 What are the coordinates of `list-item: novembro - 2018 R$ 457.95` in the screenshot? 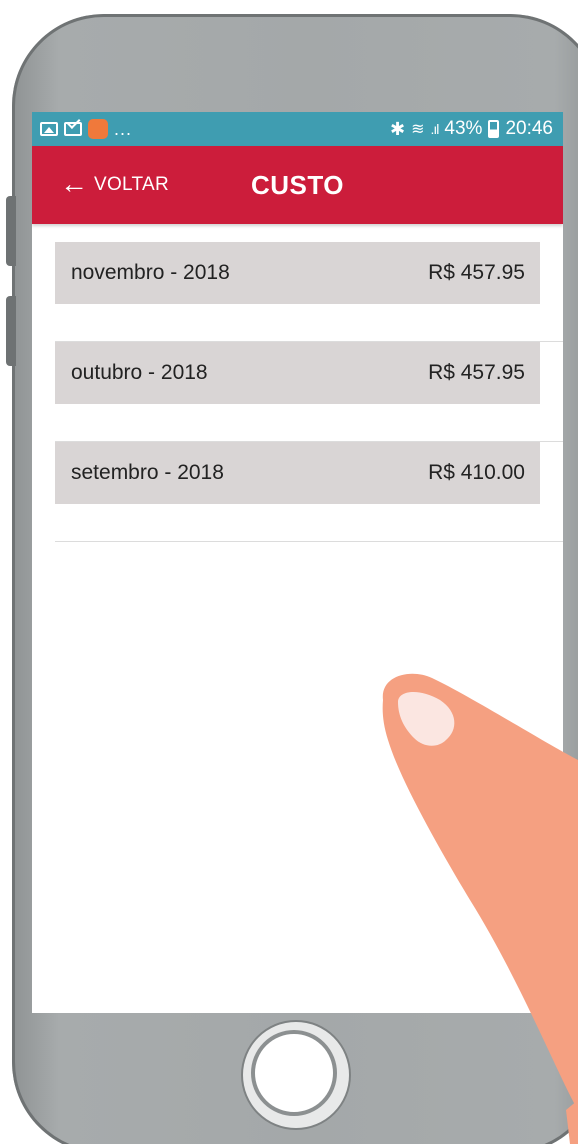 It's located at (309, 292).